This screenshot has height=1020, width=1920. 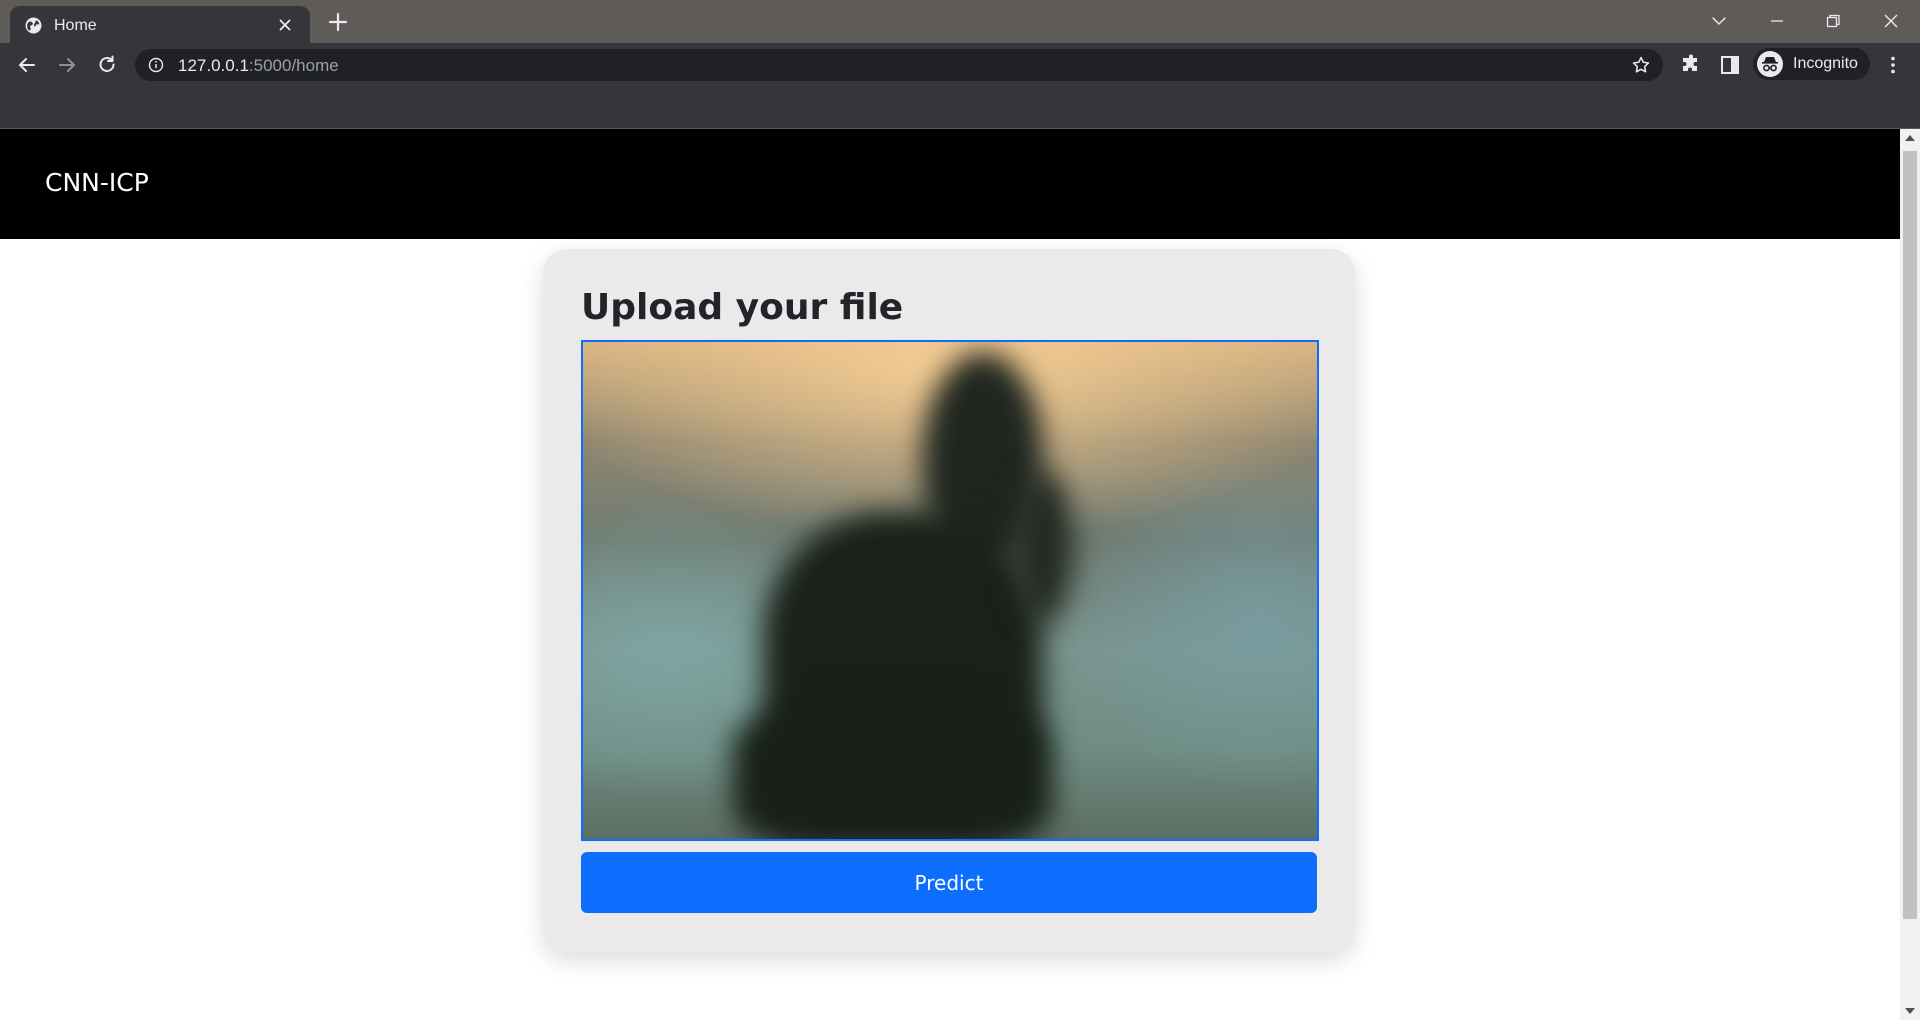 I want to click on incognito-profile-button: Incognito, so click(x=1811, y=64).